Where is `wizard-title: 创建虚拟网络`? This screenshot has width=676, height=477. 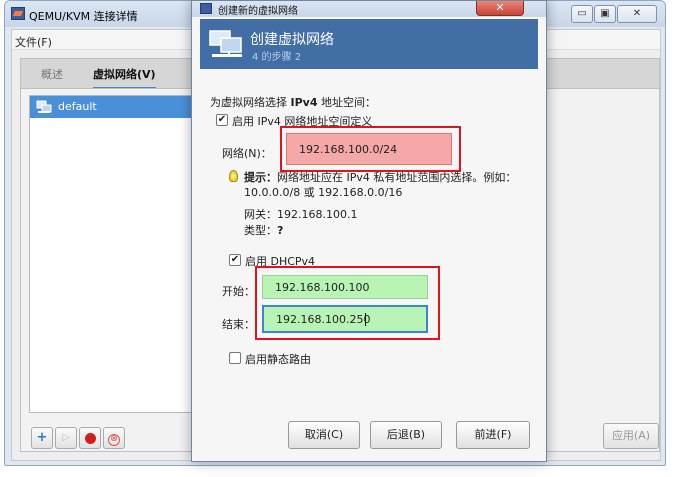
wizard-title: 创建虚拟网络 is located at coordinates (292, 40).